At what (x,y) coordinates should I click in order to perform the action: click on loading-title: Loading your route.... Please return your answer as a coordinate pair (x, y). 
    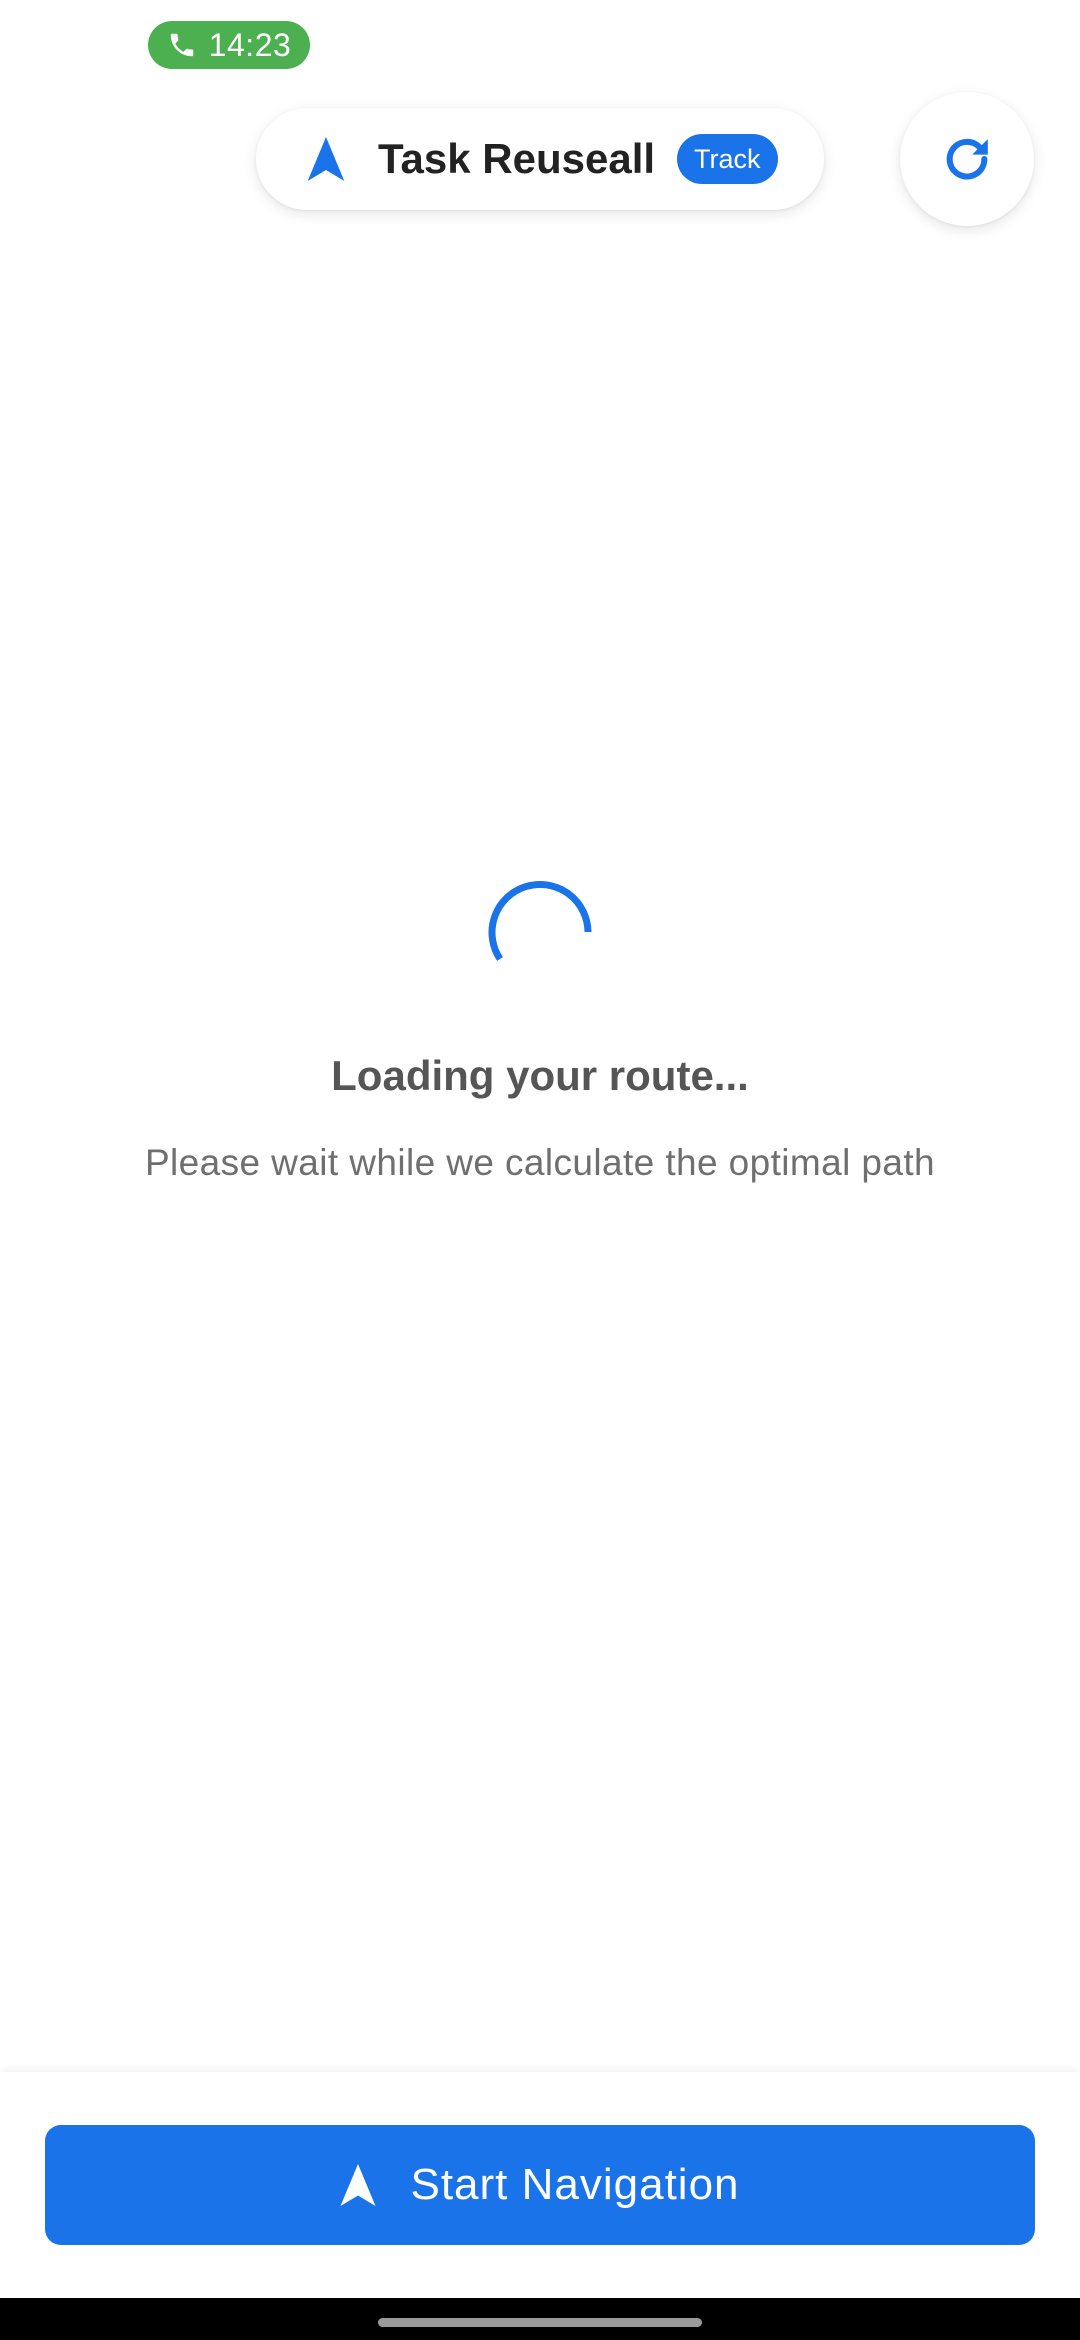
    Looking at the image, I should click on (540, 1075).